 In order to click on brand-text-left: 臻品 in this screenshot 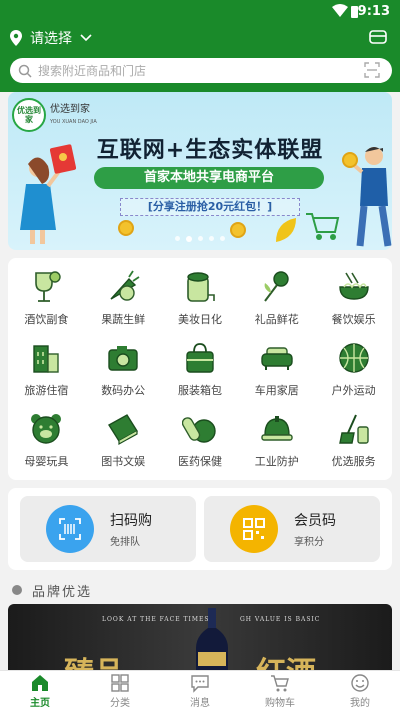, I will do `click(94, 659)`.